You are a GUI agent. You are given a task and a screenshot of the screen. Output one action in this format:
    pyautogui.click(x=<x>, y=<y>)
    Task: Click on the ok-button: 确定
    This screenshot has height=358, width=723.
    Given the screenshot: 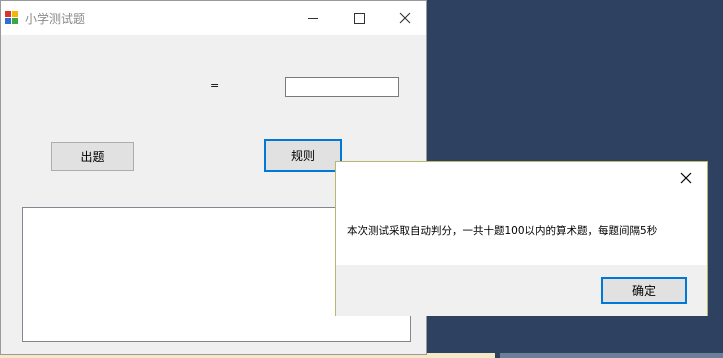 What is the action you would take?
    pyautogui.click(x=644, y=290)
    